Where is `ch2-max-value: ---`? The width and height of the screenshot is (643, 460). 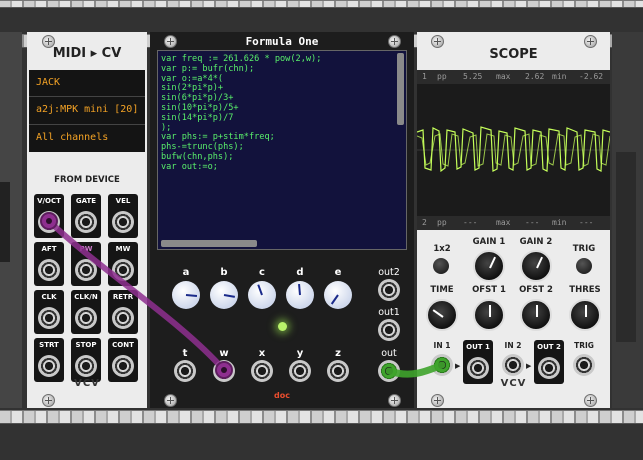 ch2-max-value: --- is located at coordinates (532, 222).